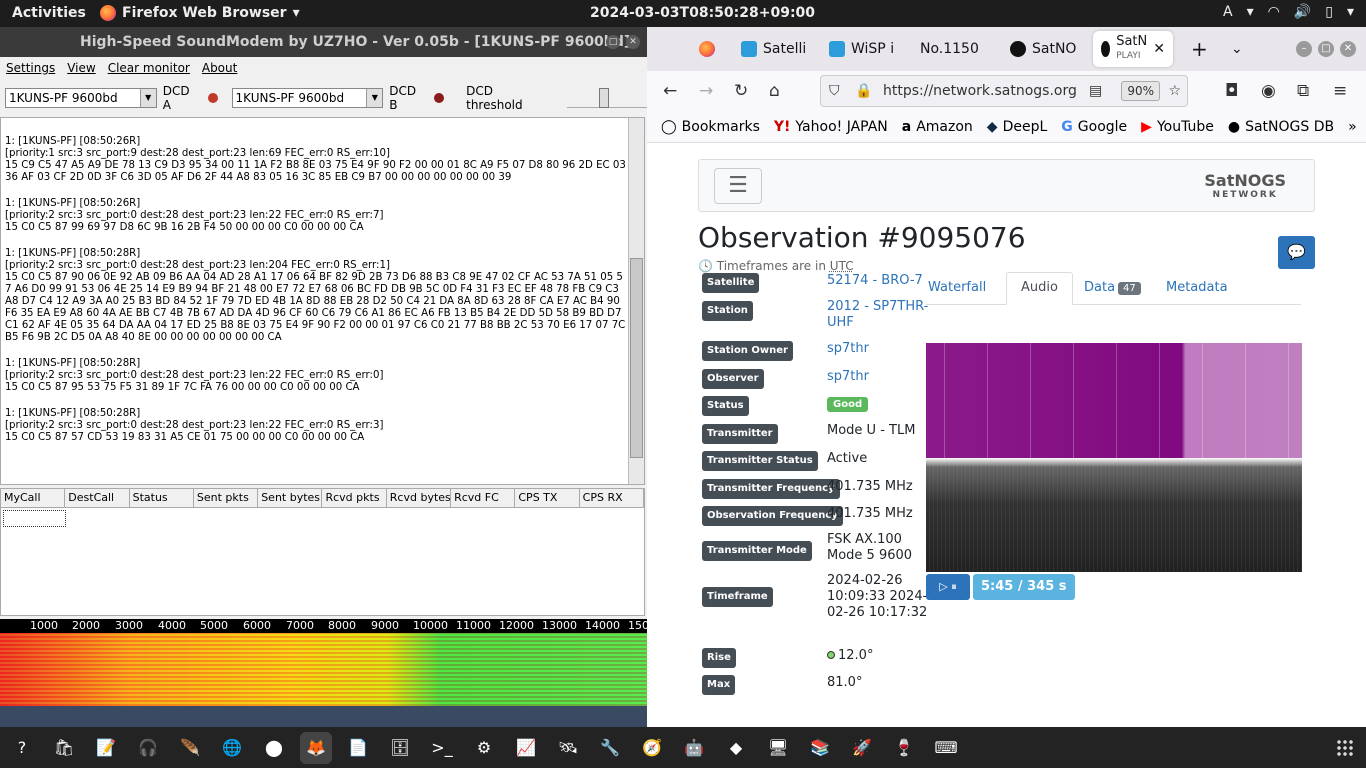 Image resolution: width=1366 pixels, height=768 pixels. Describe the element at coordinates (1197, 287) in the screenshot. I see `tab-metadata: Metadata` at that location.